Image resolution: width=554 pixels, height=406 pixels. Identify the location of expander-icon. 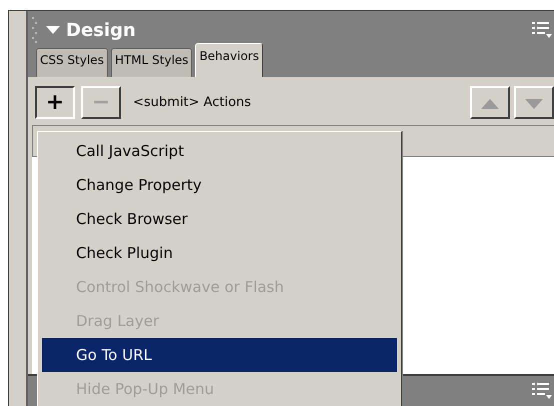
(53, 30).